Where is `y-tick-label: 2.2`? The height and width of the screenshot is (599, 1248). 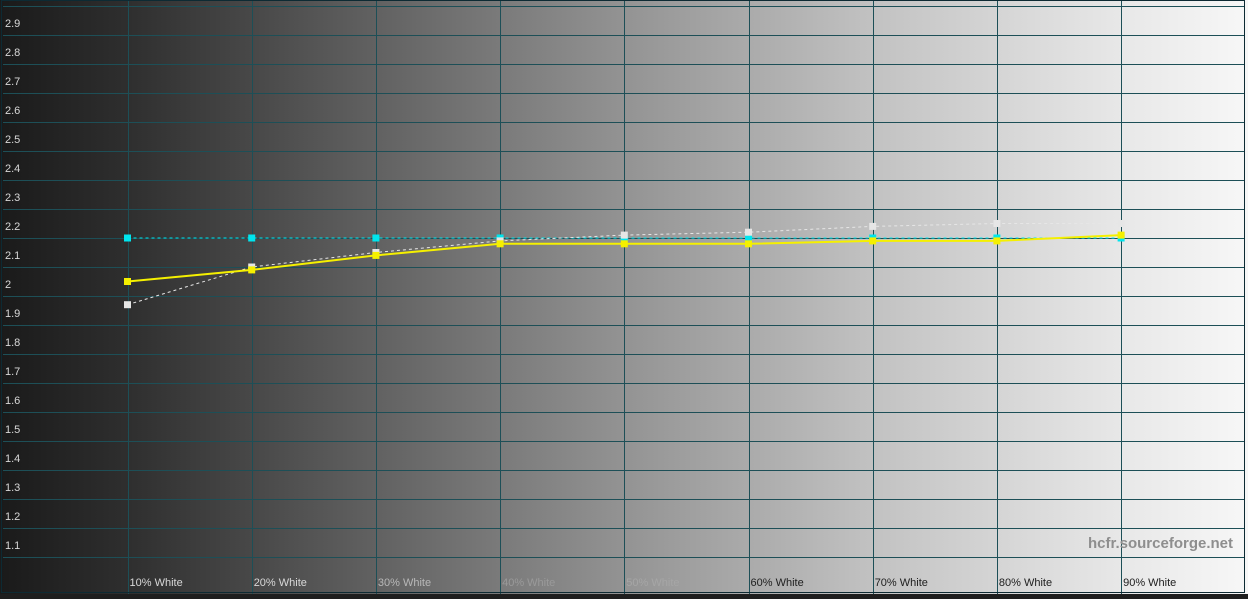
y-tick-label: 2.2 is located at coordinates (12, 227).